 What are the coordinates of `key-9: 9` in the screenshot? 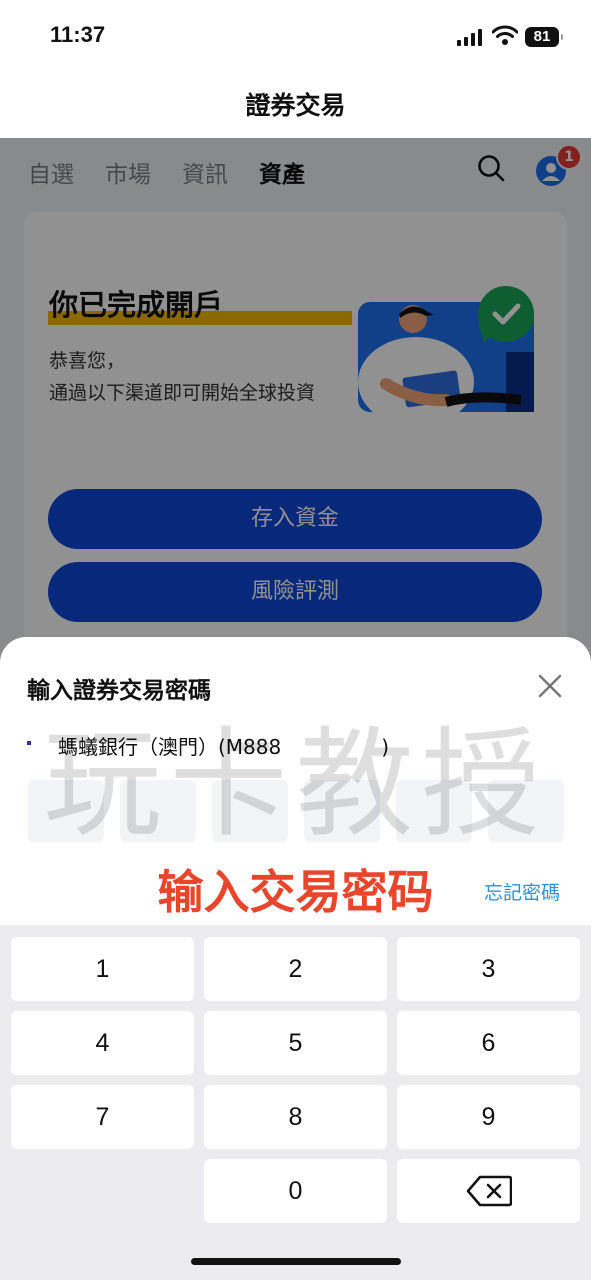 It's located at (488, 1117).